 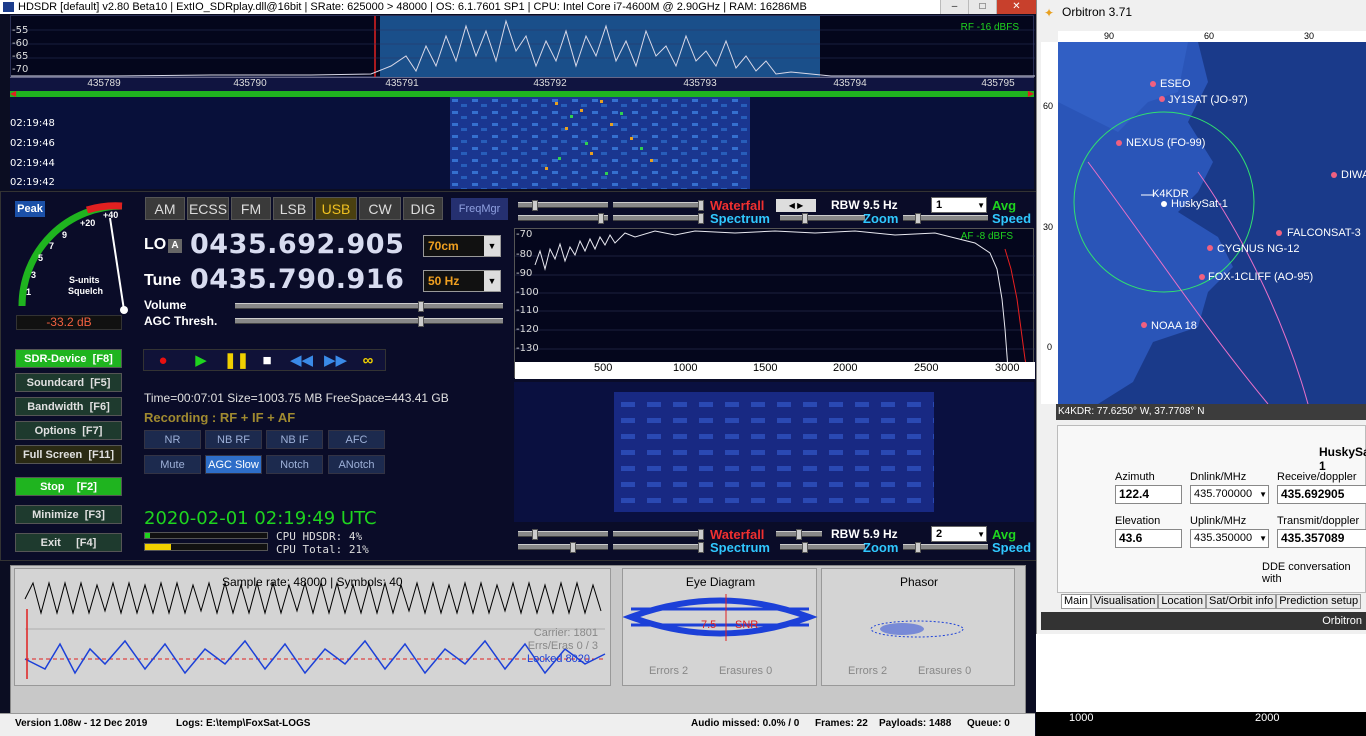 I want to click on button-key: [F7], so click(x=92, y=431).